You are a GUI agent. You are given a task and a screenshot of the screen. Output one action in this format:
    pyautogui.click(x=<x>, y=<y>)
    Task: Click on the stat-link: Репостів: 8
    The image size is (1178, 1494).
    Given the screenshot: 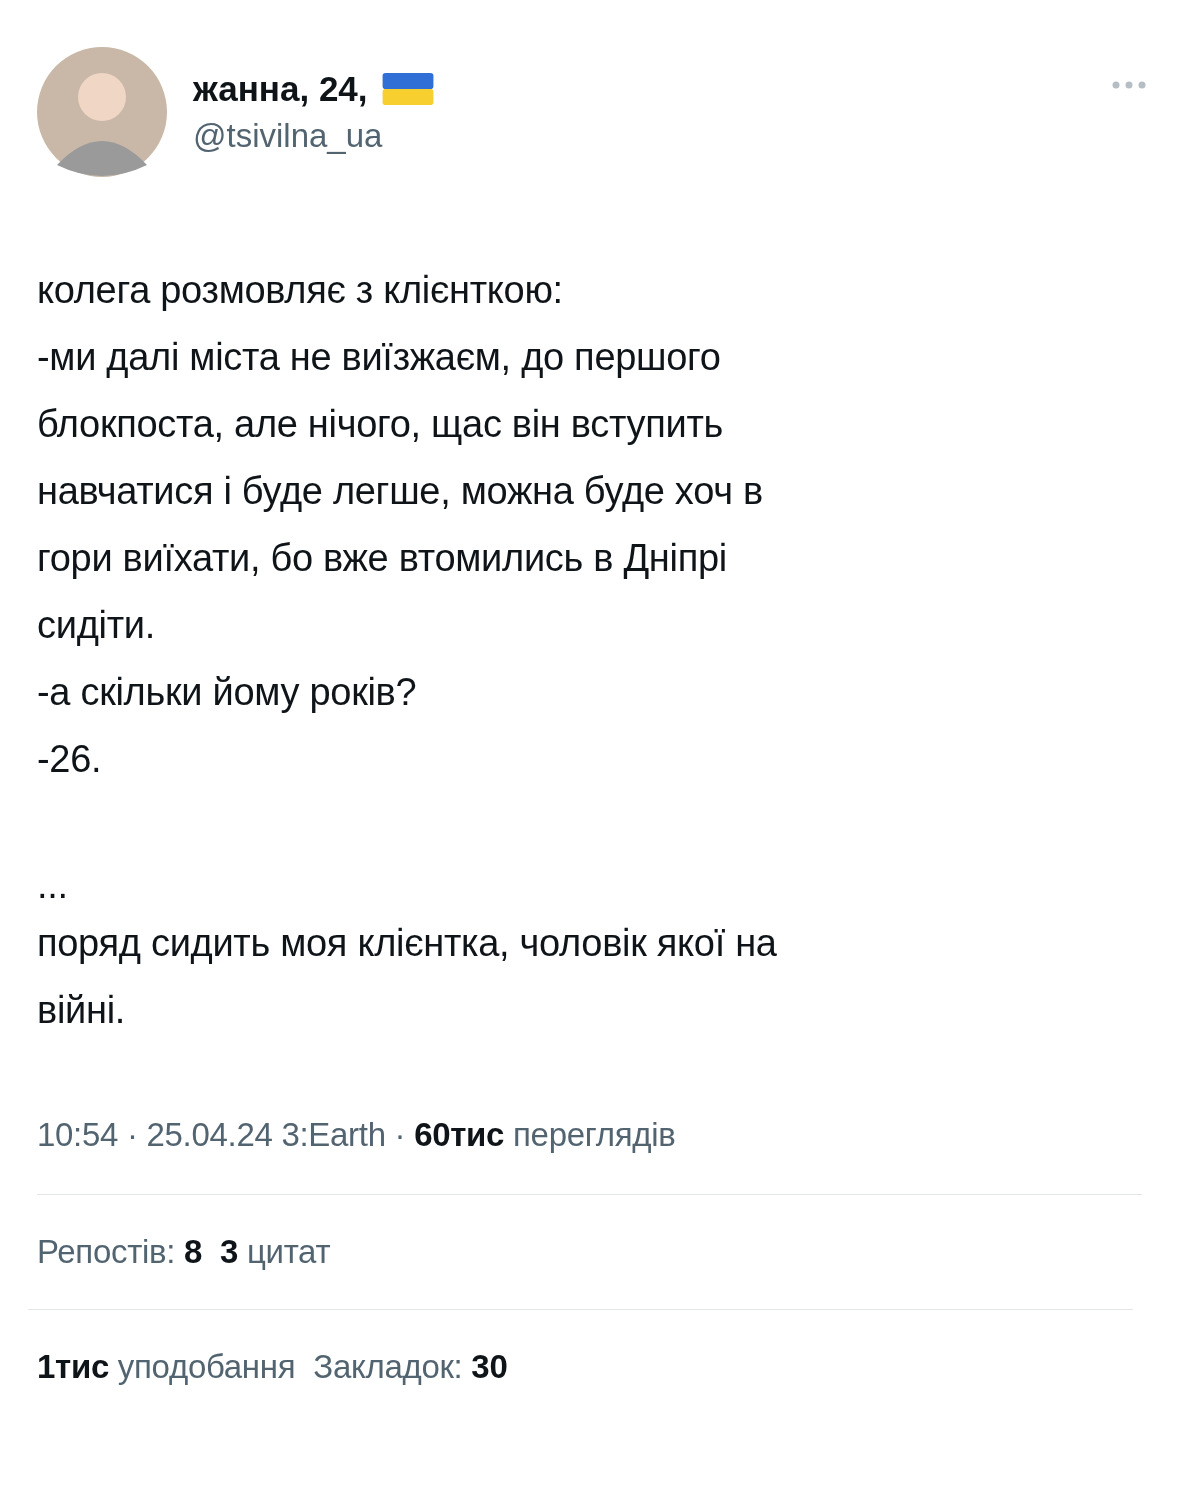 What is the action you would take?
    pyautogui.click(x=119, y=1252)
    